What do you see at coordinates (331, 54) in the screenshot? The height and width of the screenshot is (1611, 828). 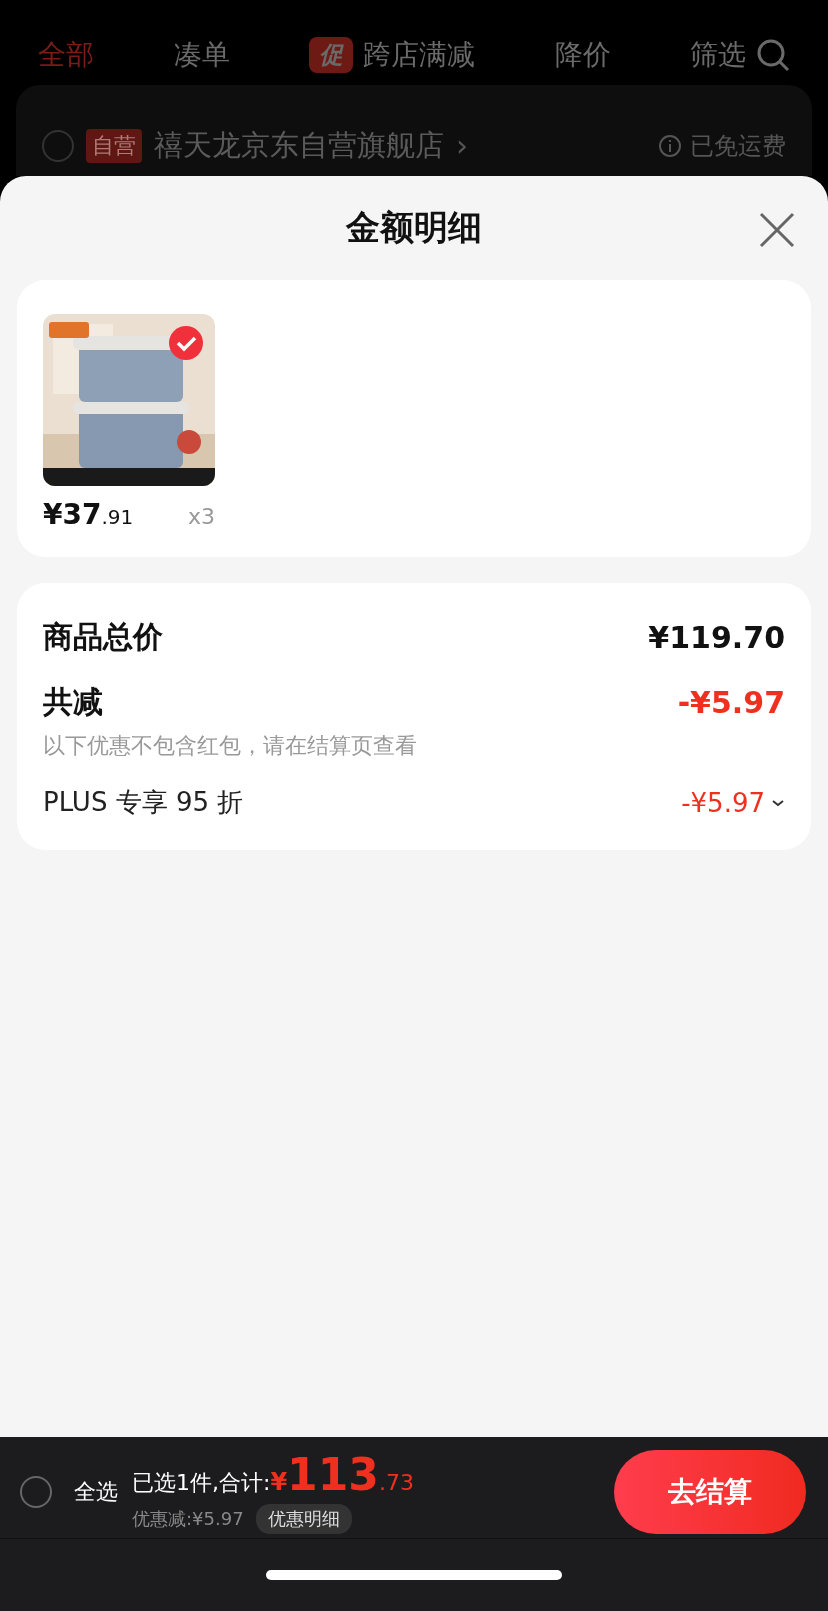 I see `promo-badge: 促` at bounding box center [331, 54].